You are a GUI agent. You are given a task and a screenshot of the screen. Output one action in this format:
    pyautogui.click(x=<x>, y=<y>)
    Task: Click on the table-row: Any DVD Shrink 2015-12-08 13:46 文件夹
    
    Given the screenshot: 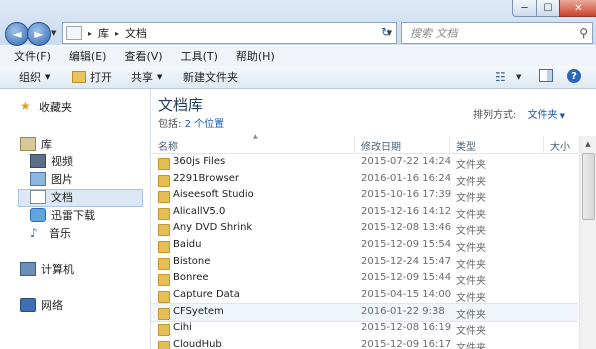 What is the action you would take?
    pyautogui.click(x=364, y=228)
    